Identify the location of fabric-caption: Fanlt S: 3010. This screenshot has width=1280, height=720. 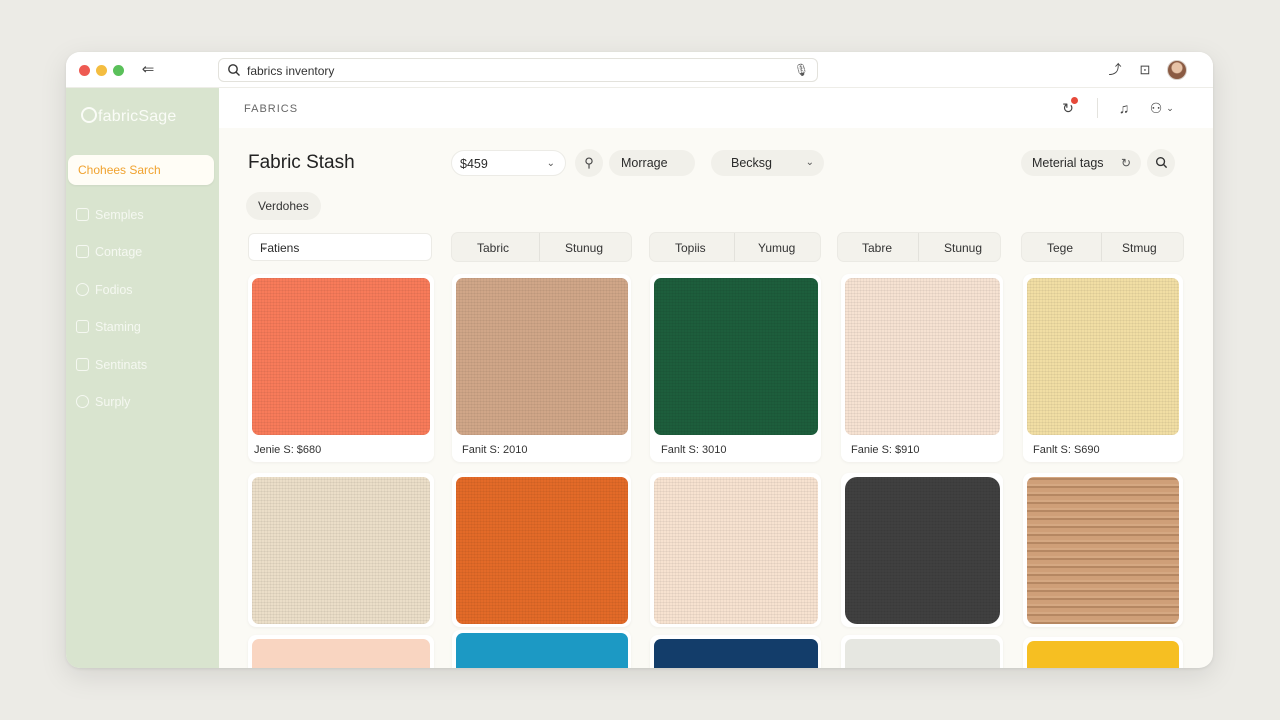
(694, 450).